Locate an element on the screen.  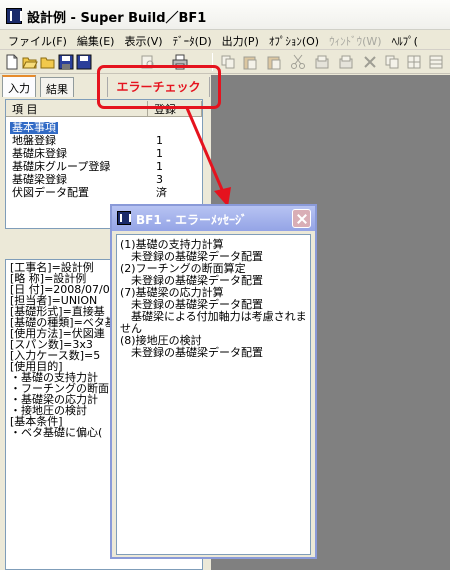
list-item: 基礎梁登録 3 is located at coordinates (104, 180).